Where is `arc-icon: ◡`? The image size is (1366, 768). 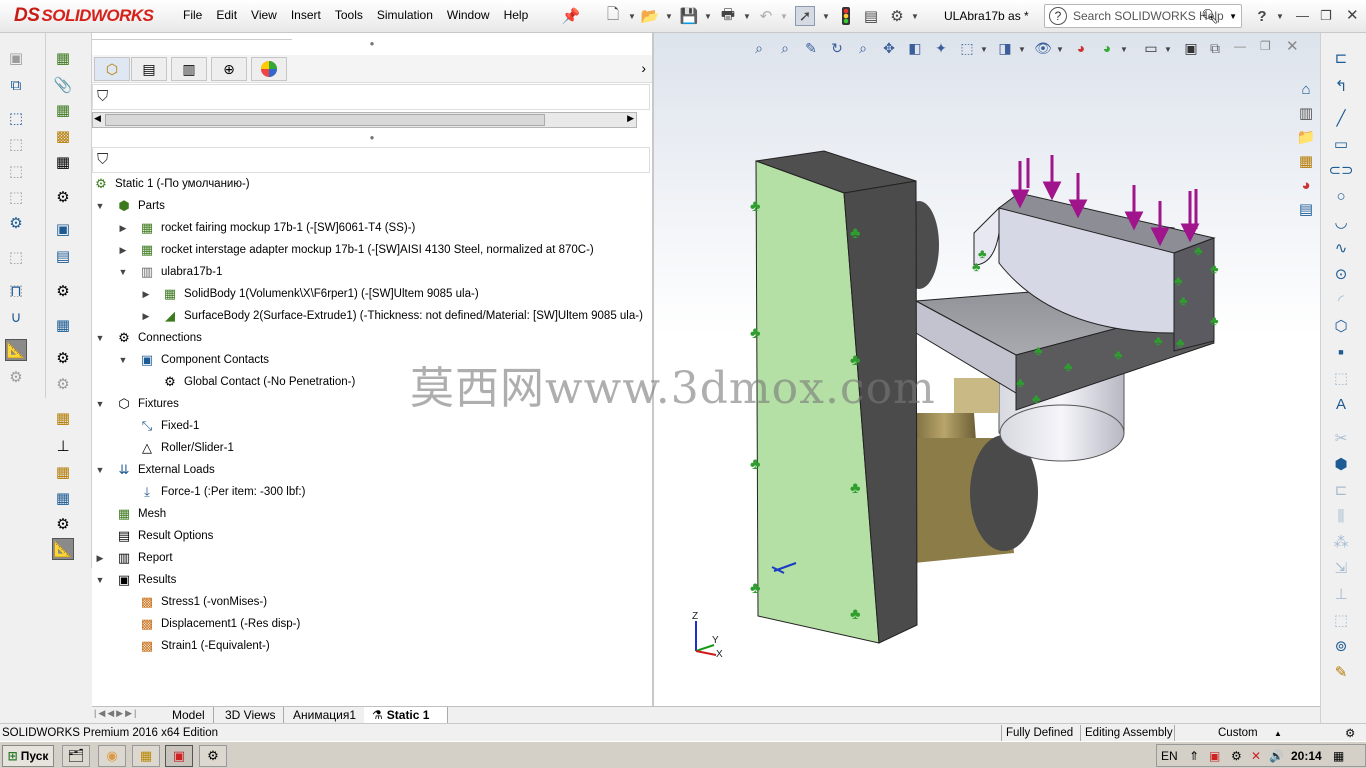 arc-icon: ◡ is located at coordinates (1341, 222).